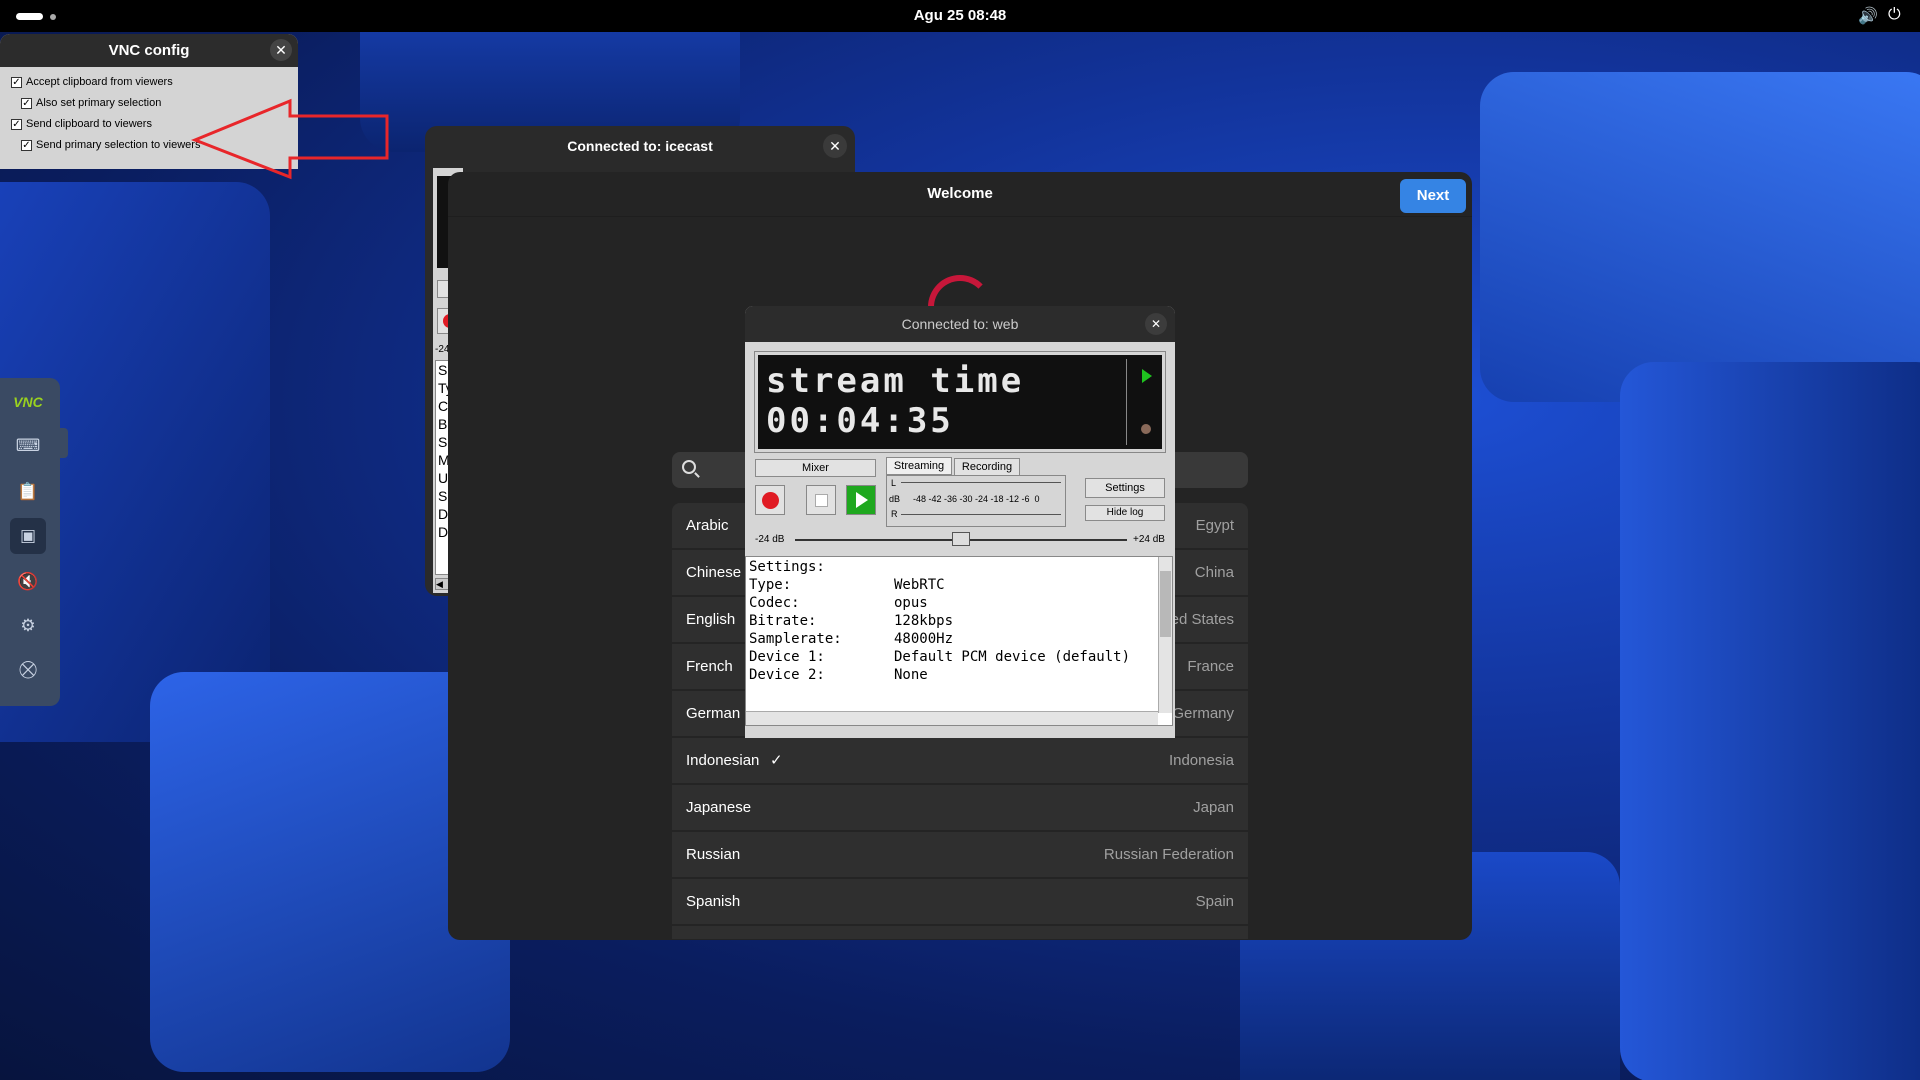 This screenshot has width=1920, height=1080. What do you see at coordinates (714, 572) in the screenshot?
I see `language-name: Chinese` at bounding box center [714, 572].